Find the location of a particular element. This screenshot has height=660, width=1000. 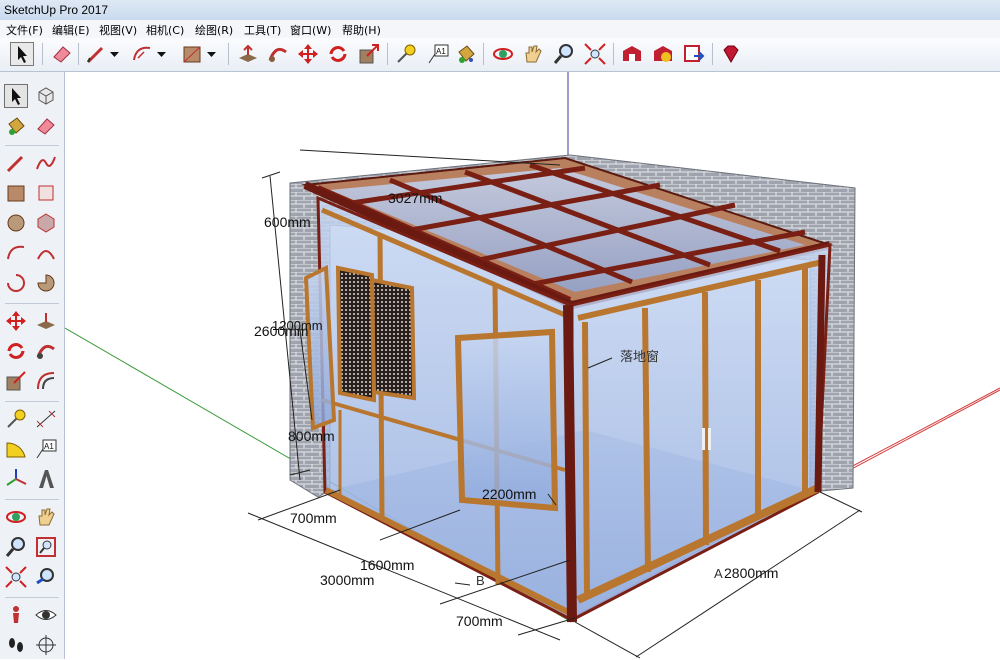

left-rotate-button is located at coordinates (16, 351).